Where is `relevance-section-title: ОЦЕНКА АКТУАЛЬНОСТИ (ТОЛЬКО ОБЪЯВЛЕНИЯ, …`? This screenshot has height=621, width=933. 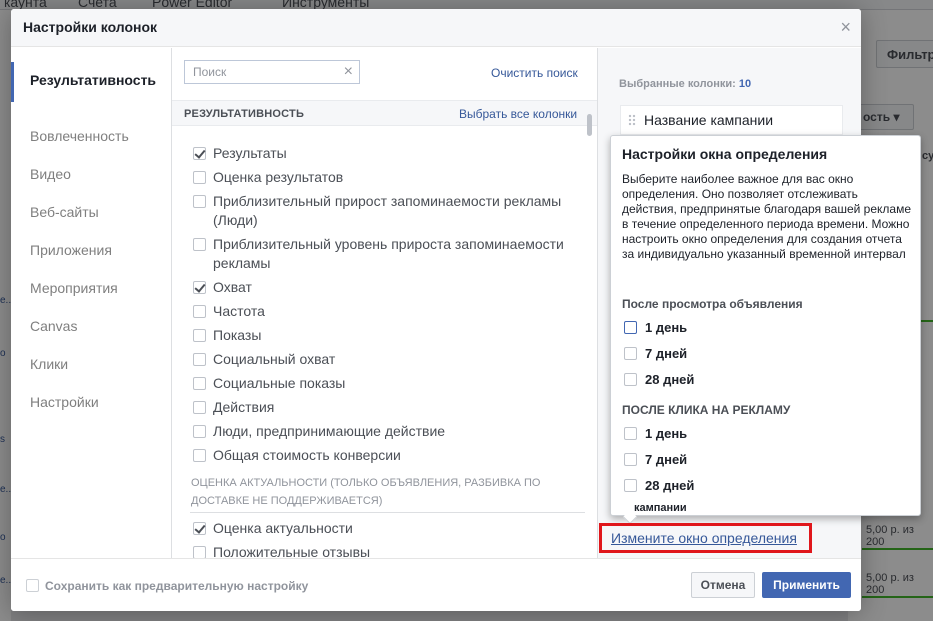 relevance-section-title: ОЦЕНКА АКТУАЛЬНОСТИ (ТОЛЬКО ОБЪЯВЛЕНИЯ, … is located at coordinates (366, 492).